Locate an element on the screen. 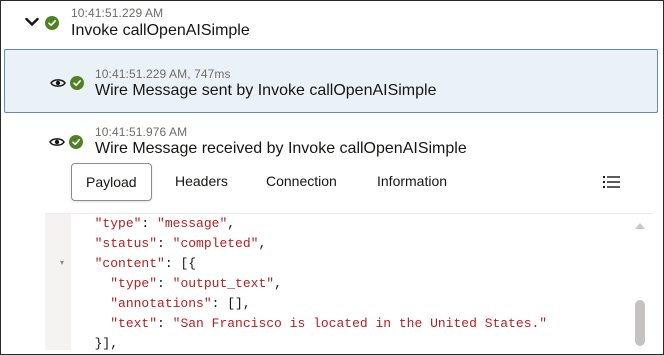  step-title: Invoke callOpenAISimple is located at coordinates (160, 30).